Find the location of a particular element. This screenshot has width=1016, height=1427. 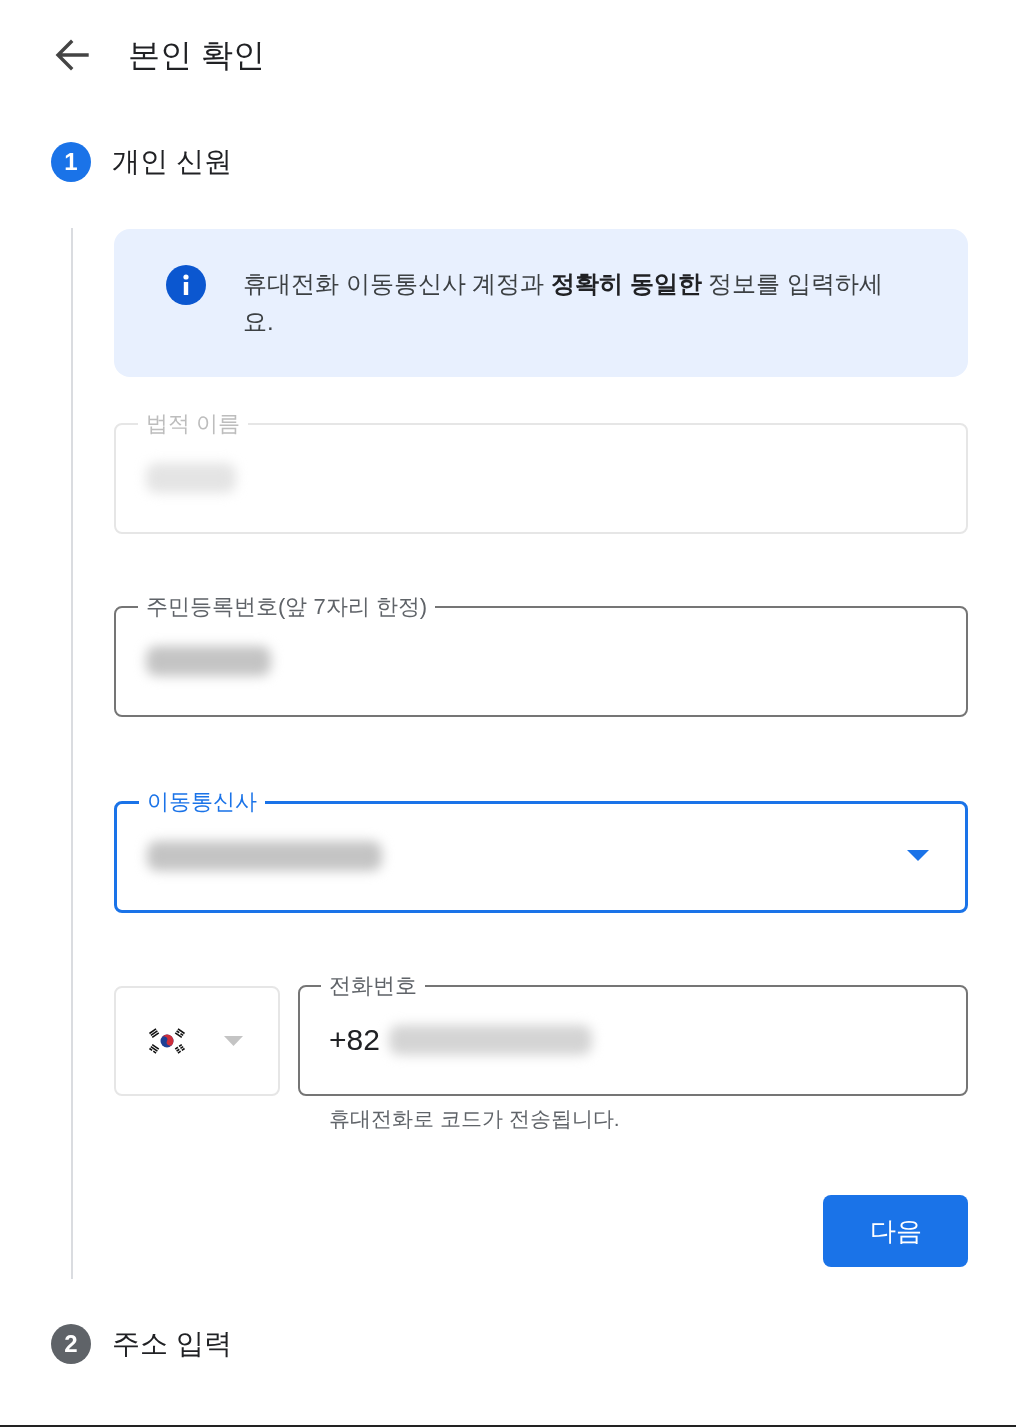

step-number: 2 is located at coordinates (71, 1344).